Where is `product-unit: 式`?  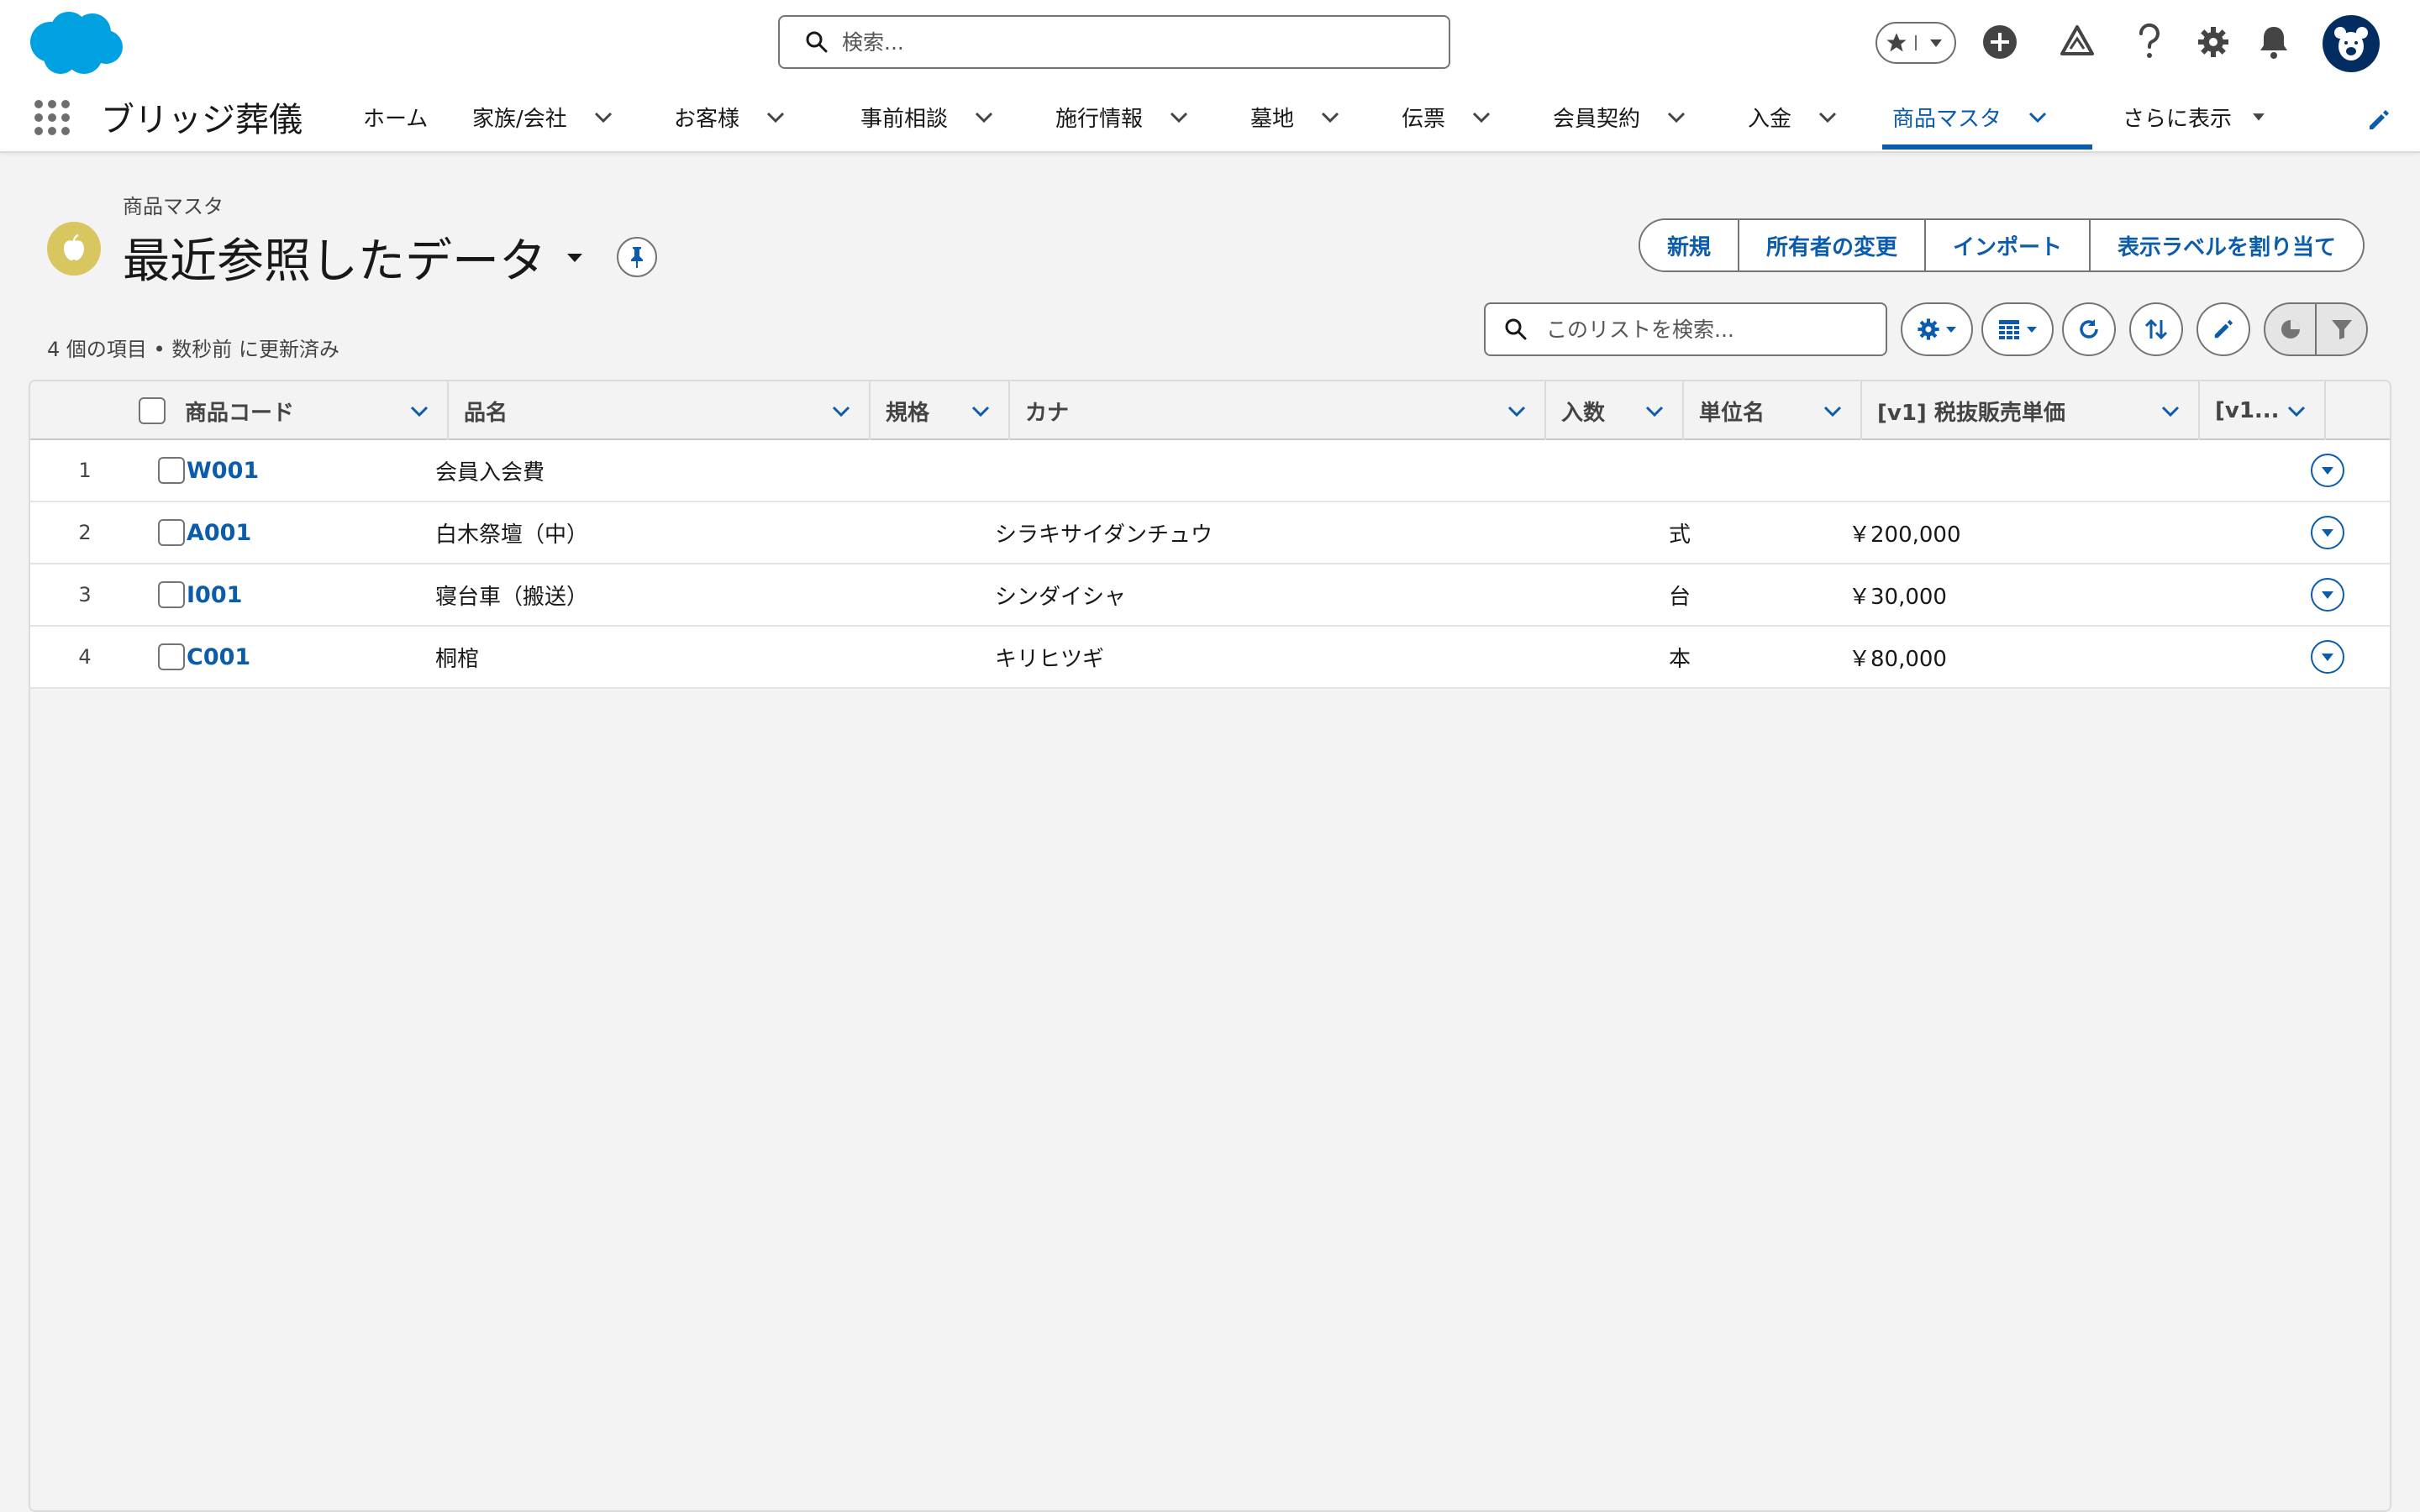 product-unit: 式 is located at coordinates (1680, 535).